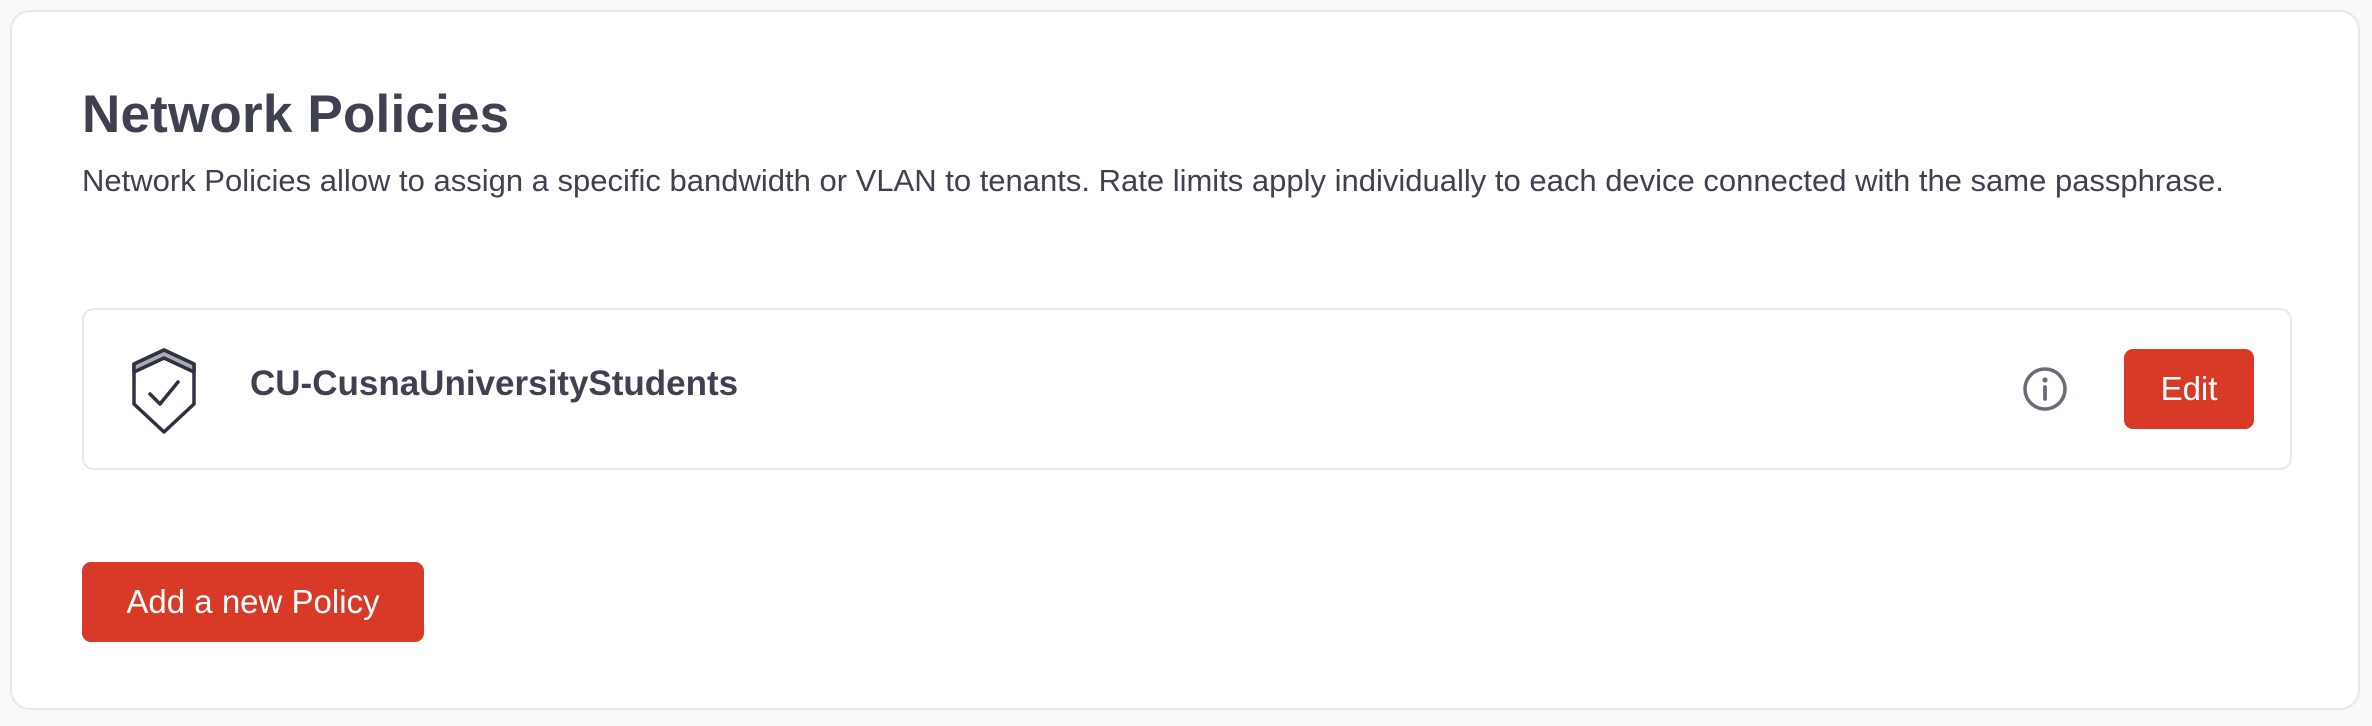 The image size is (2372, 726). I want to click on shield-check-icon, so click(164, 391).